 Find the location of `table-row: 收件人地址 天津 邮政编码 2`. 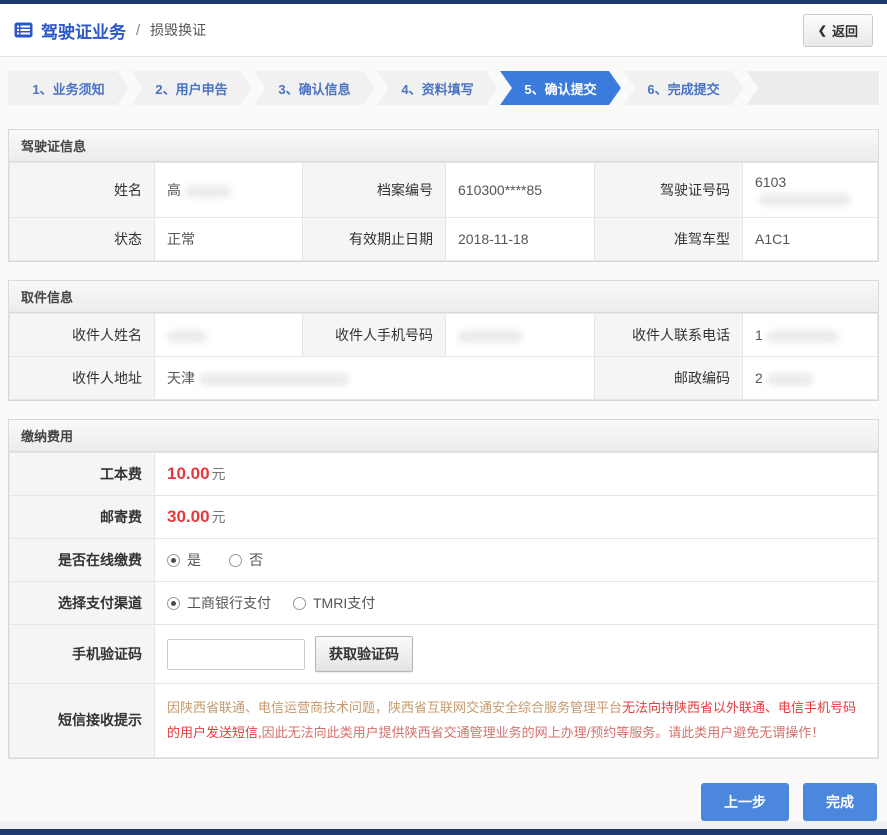

table-row: 收件人地址 天津 邮政编码 2 is located at coordinates (443, 378).